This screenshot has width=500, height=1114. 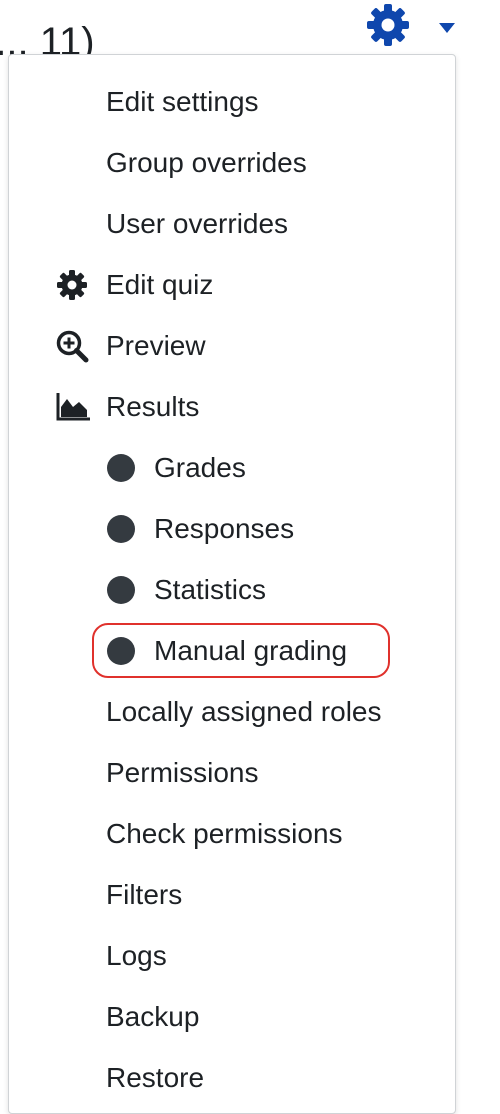 I want to click on menu-item-logs: Logs, so click(x=232, y=955).